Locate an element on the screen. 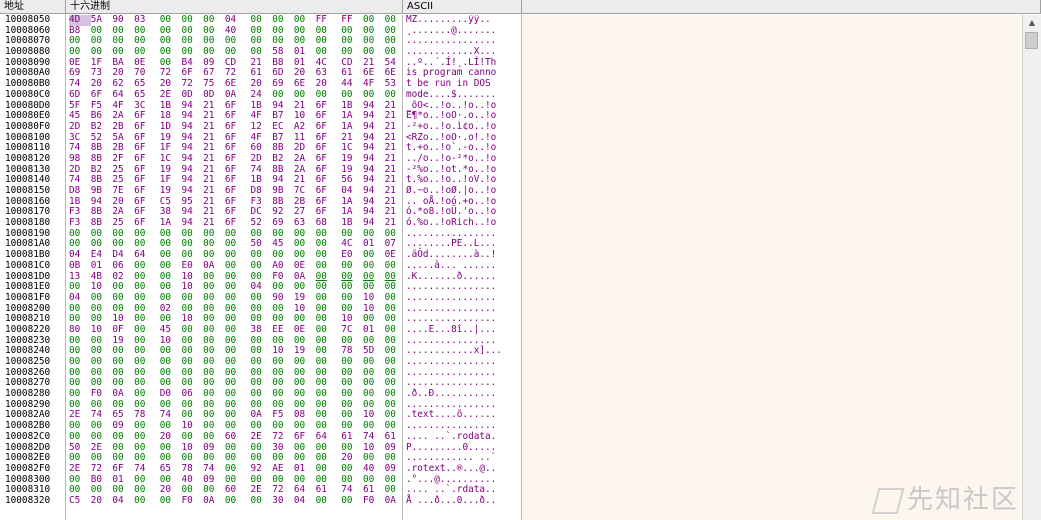 The height and width of the screenshot is (520, 1041). hex-byte: 1A is located at coordinates (352, 127).